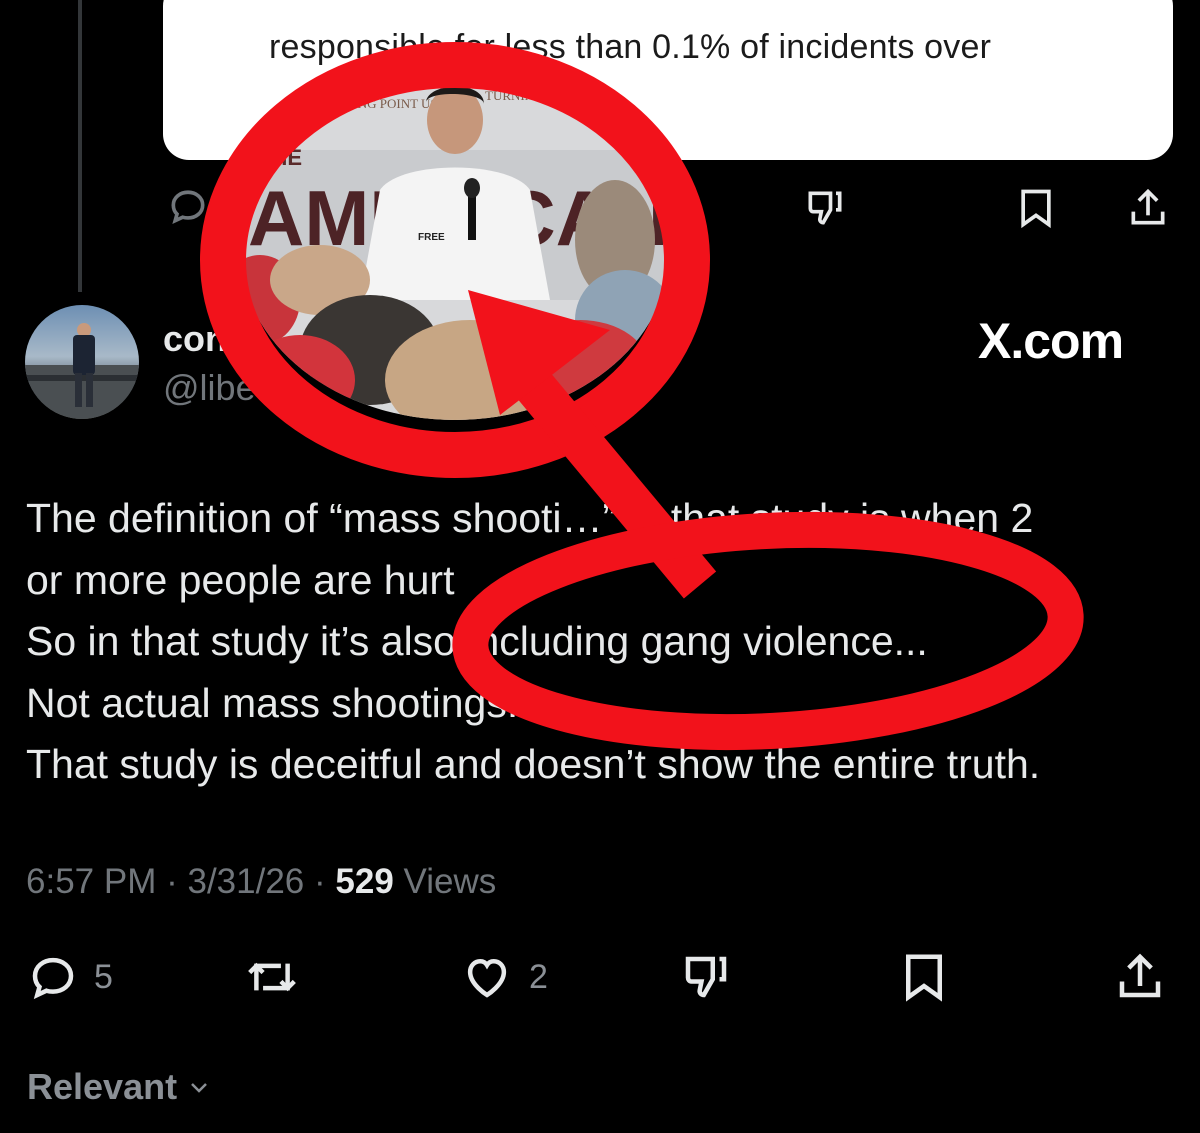 Image resolution: width=1200 pixels, height=1133 pixels. I want to click on x-com-watermark: X.com, so click(1051, 341).